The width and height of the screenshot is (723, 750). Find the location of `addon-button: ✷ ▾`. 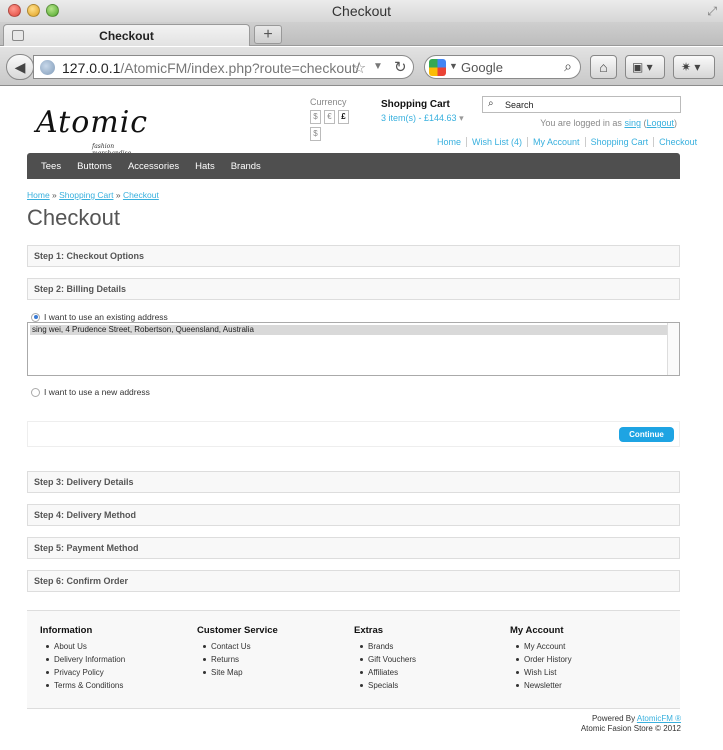

addon-button: ✷ ▾ is located at coordinates (694, 67).